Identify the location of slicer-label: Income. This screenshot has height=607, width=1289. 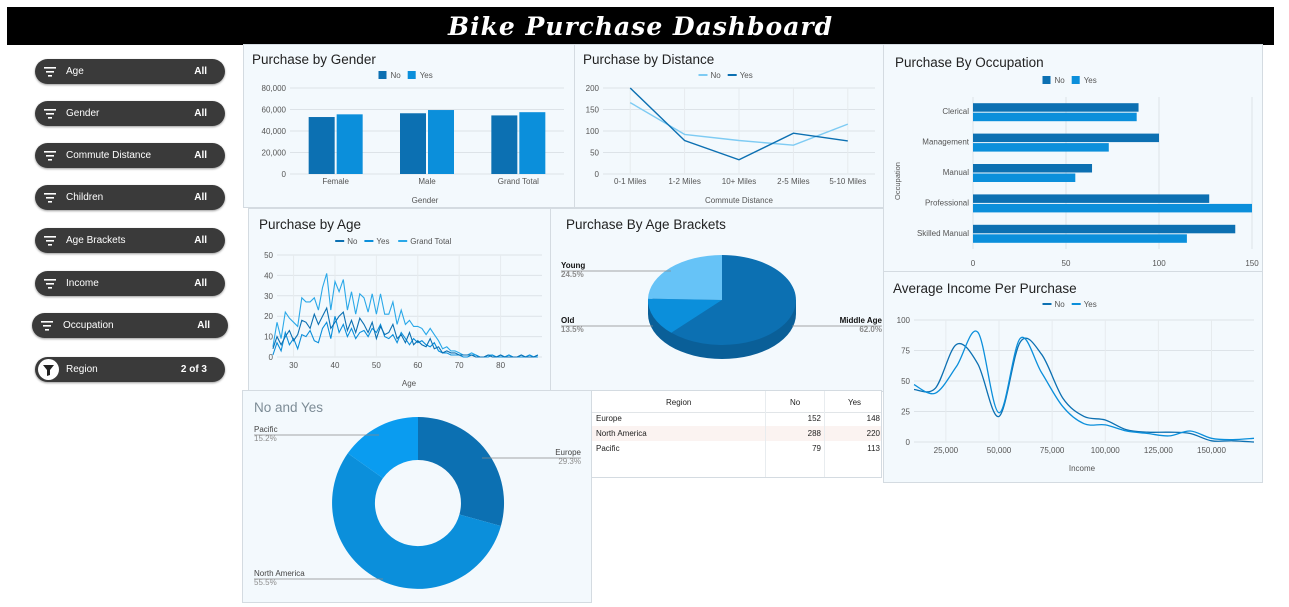
(82, 283).